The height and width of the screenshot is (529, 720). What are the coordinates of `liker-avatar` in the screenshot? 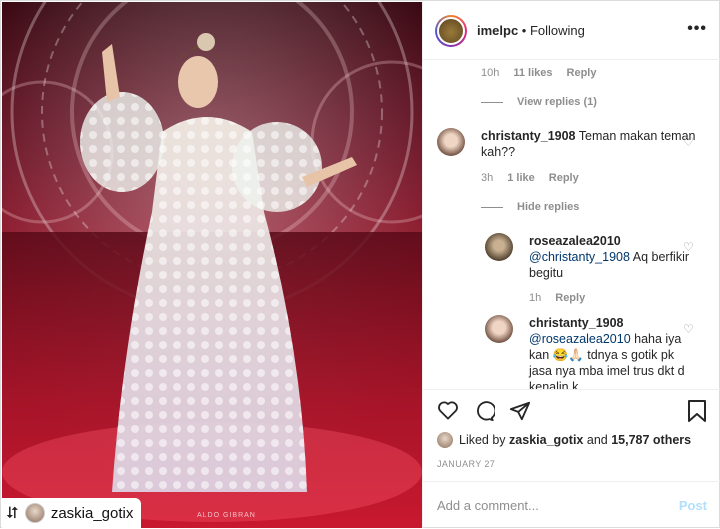 It's located at (445, 440).